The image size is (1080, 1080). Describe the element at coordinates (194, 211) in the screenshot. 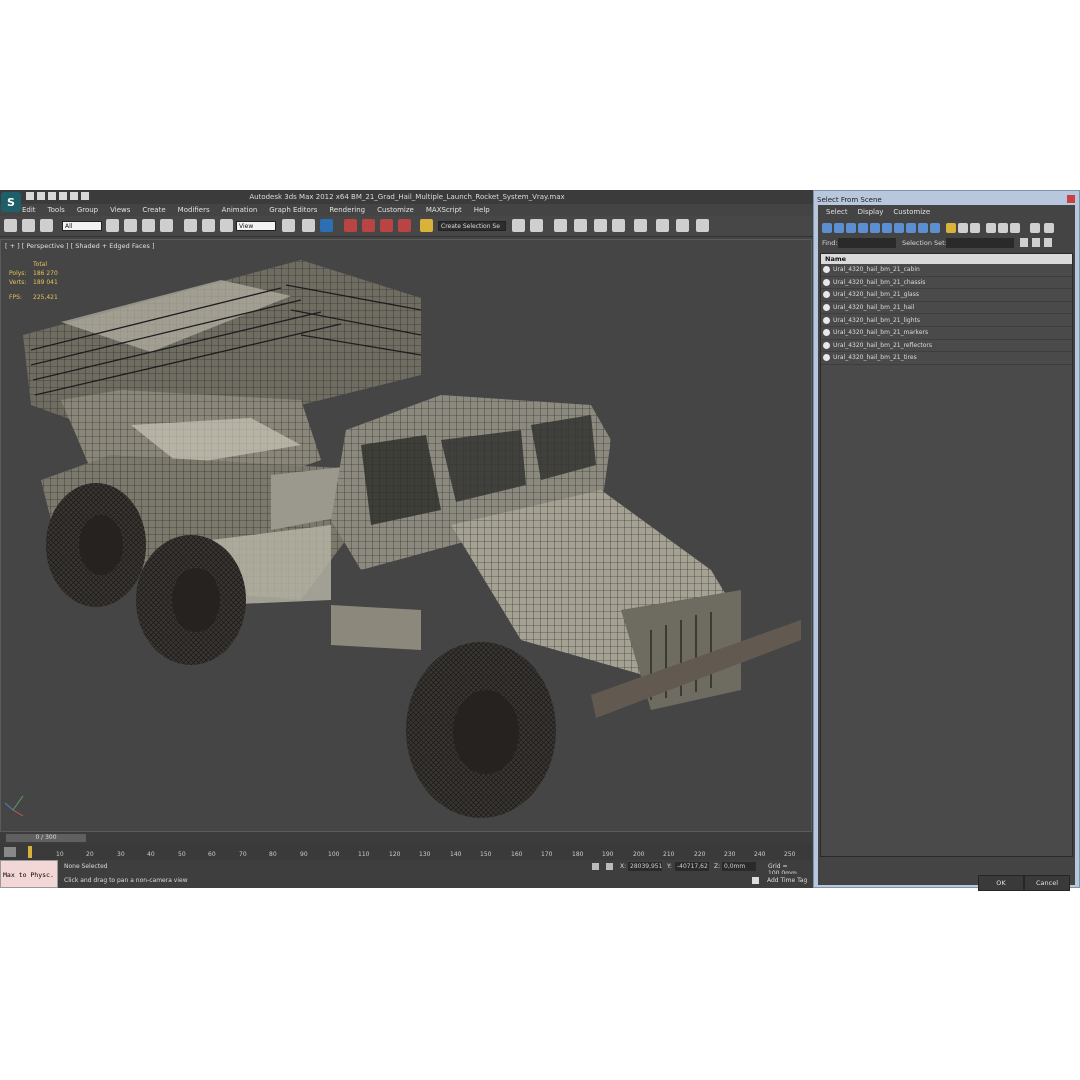

I see `menu-modifiers: Modifiers` at that location.